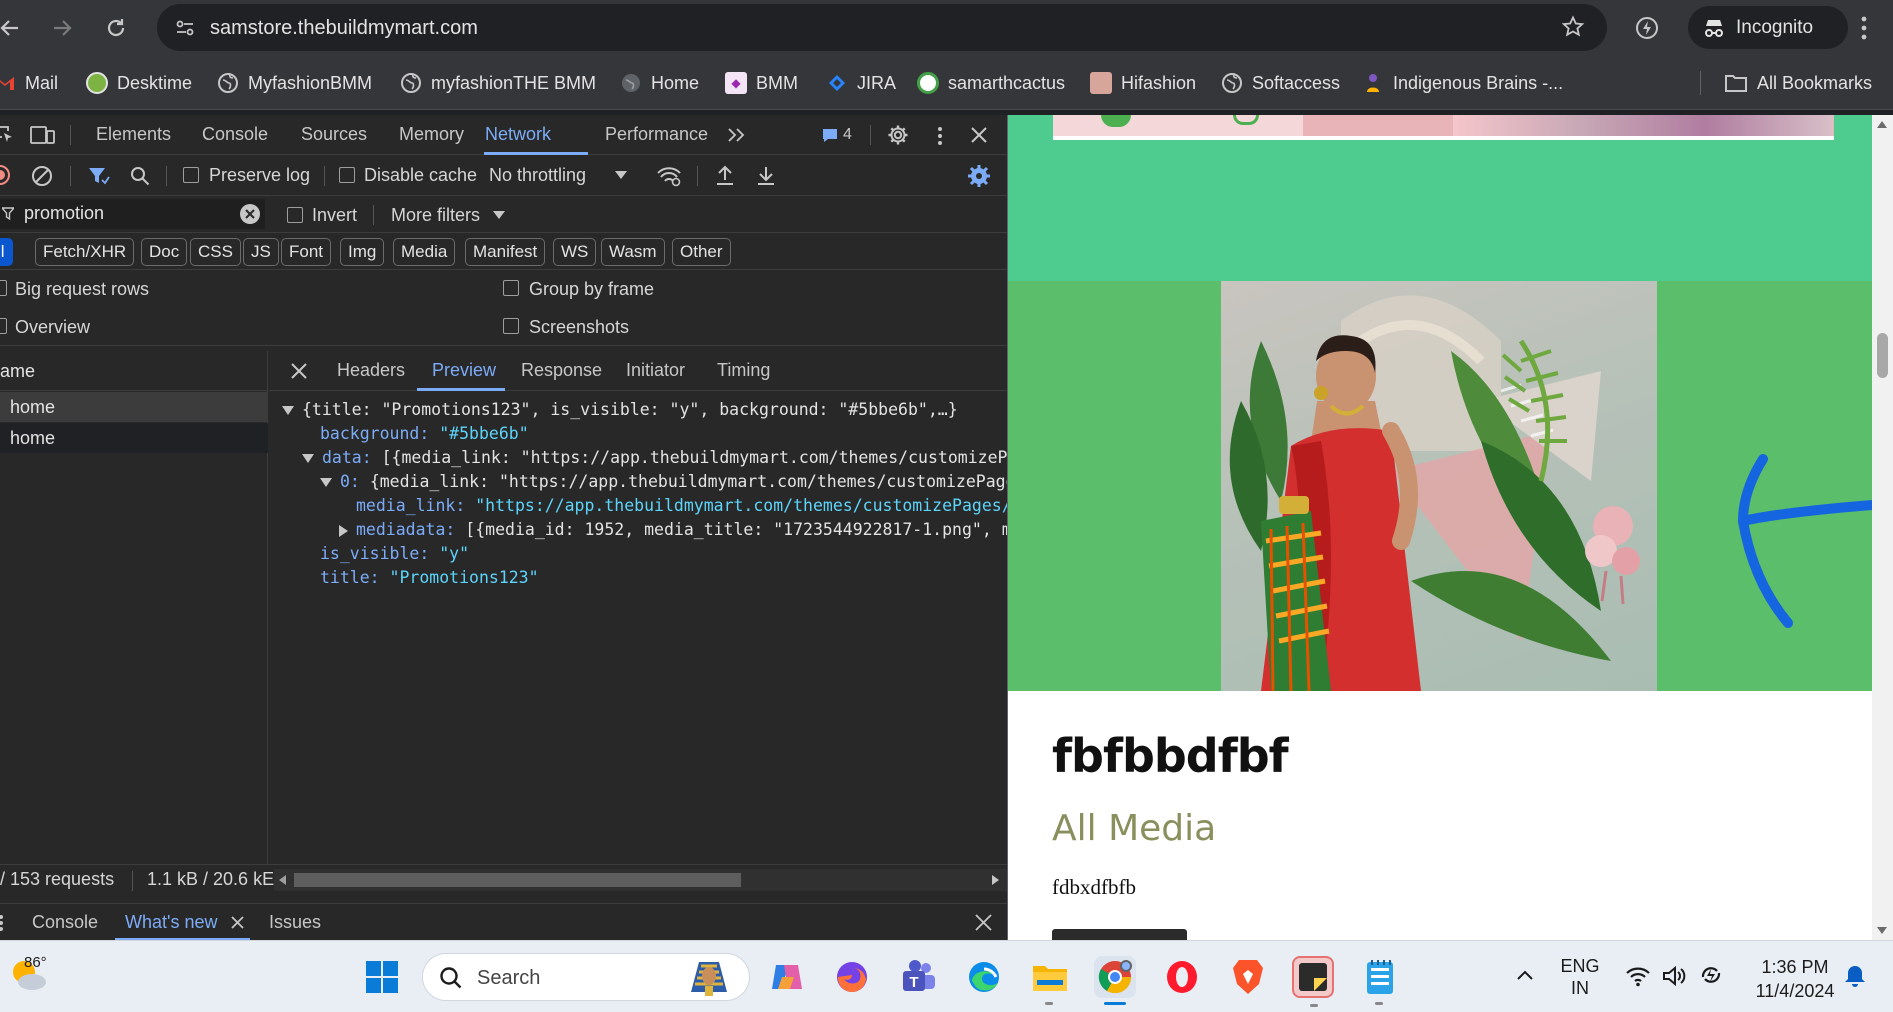  I want to click on chip-manifest: Manifest, so click(505, 252).